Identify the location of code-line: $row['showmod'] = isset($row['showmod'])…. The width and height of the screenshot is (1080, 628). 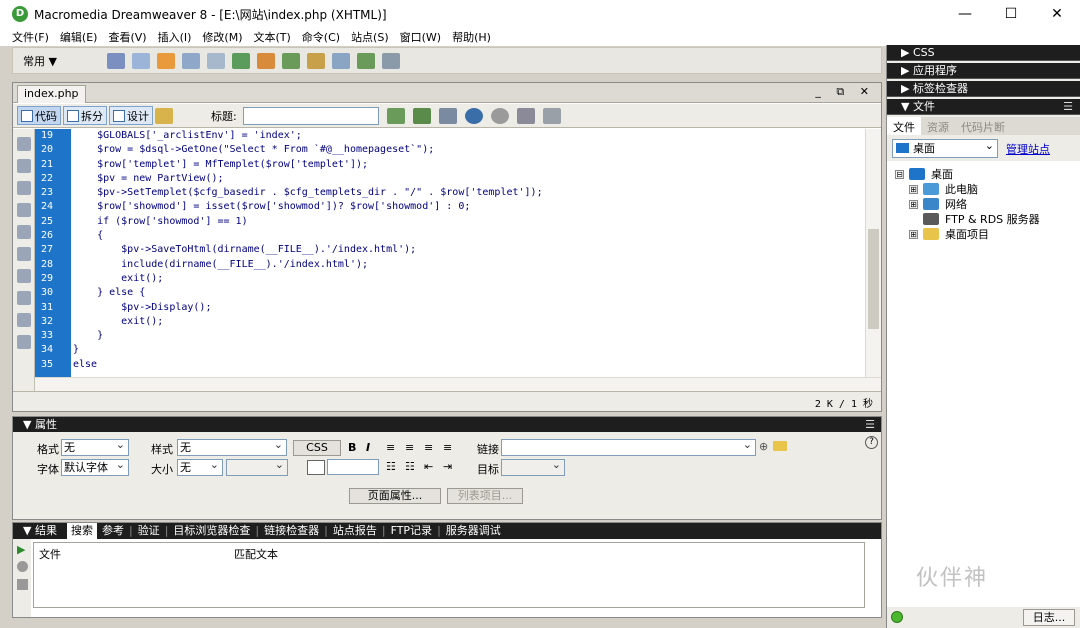
(469, 207).